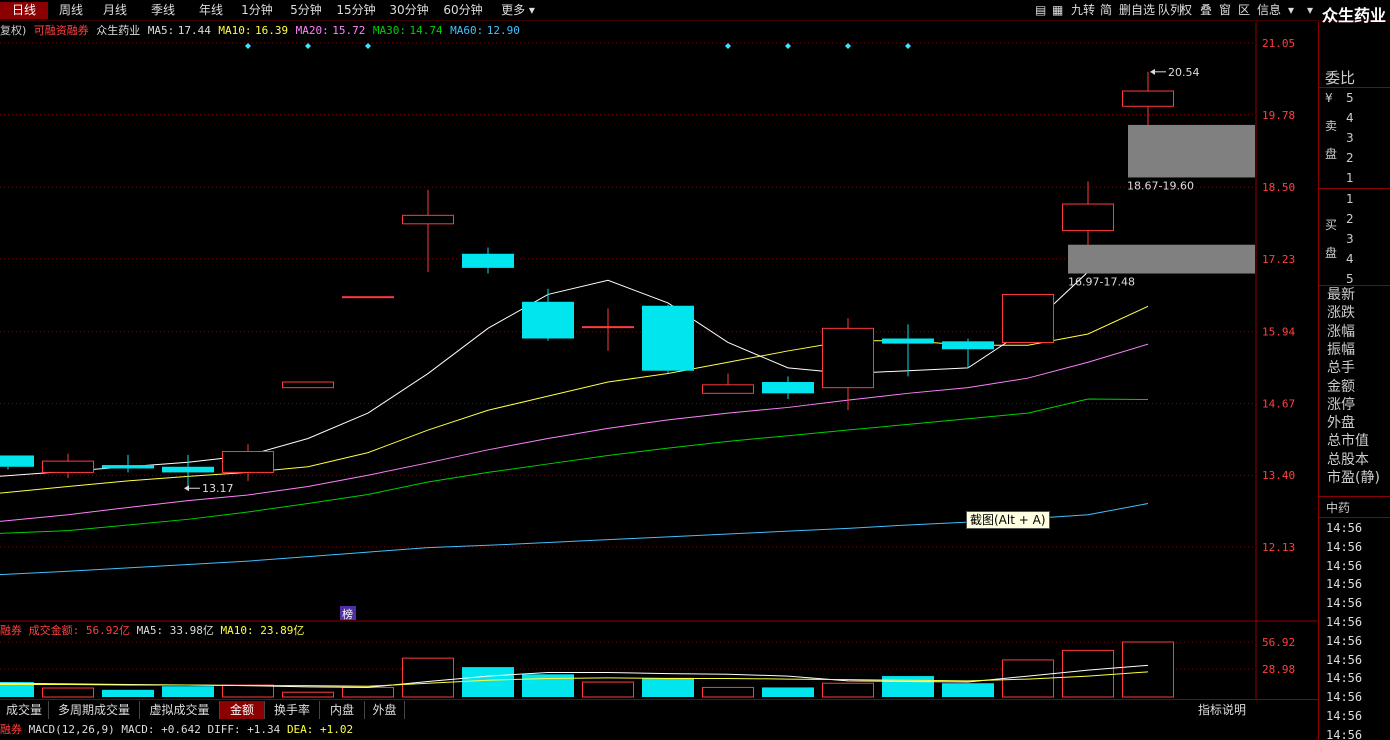  What do you see at coordinates (1161, 259) in the screenshot?
I see `buy-zone-box` at bounding box center [1161, 259].